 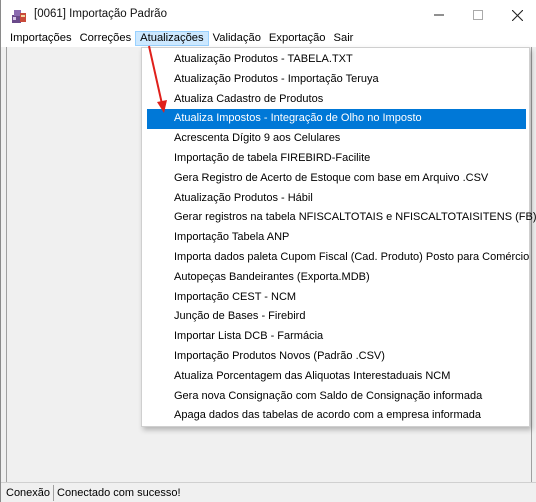 I want to click on menu-option-atualiza-cadastro-produtos: Atualiza Cadastro de Produtos, so click(x=335, y=100).